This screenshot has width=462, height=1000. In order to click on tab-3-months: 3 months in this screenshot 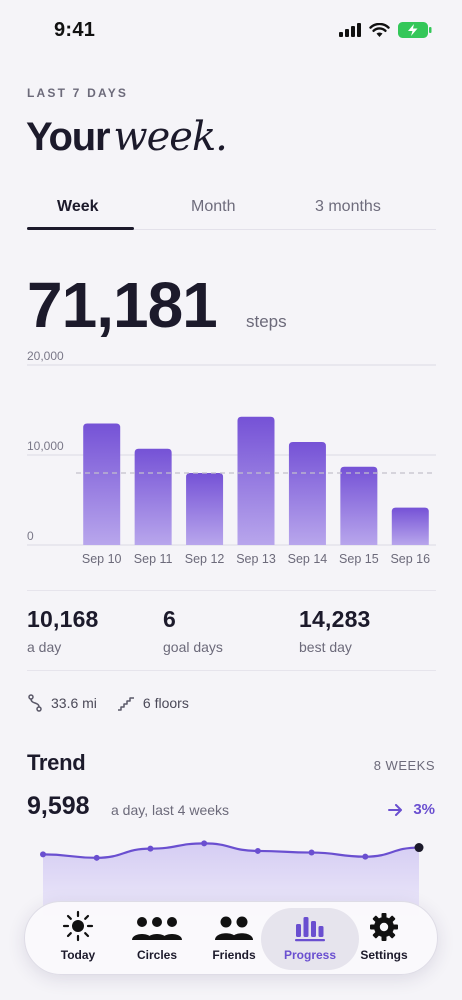, I will do `click(348, 207)`.